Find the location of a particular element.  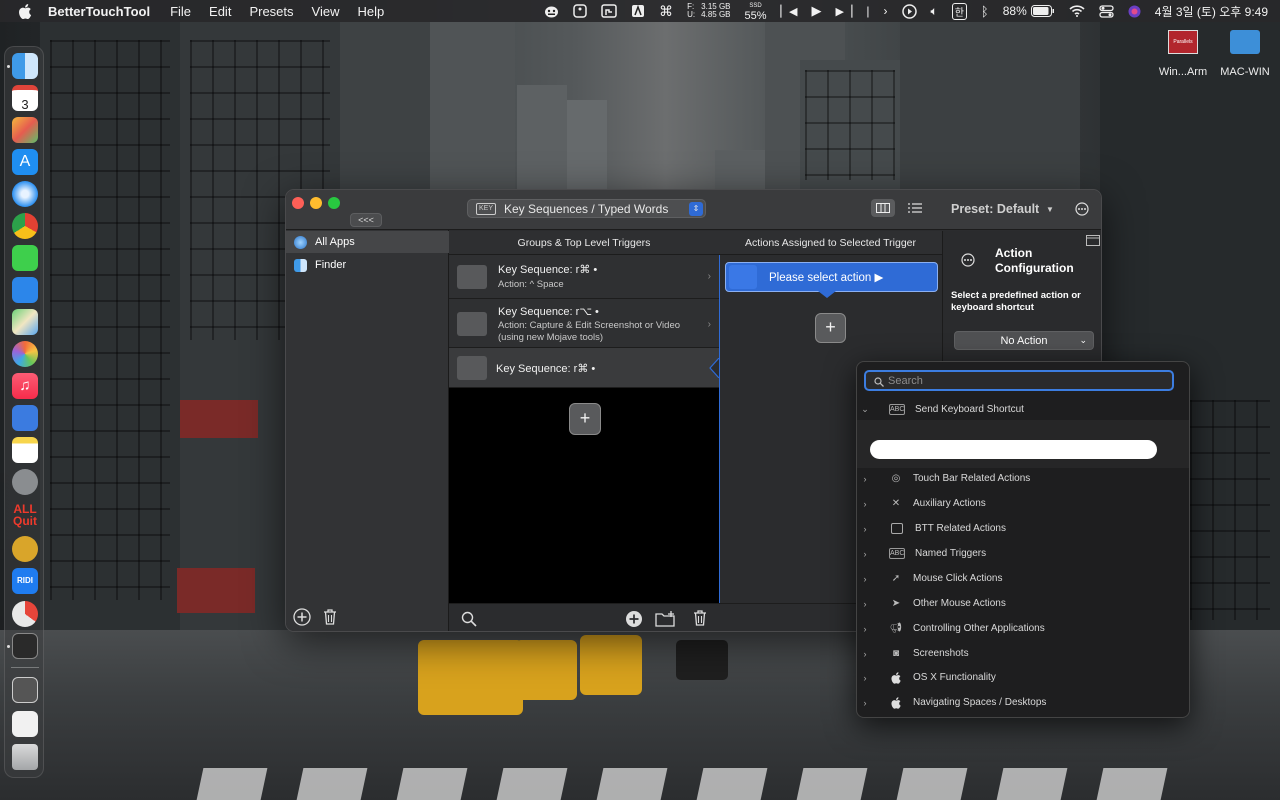

close-button is located at coordinates (298, 203).